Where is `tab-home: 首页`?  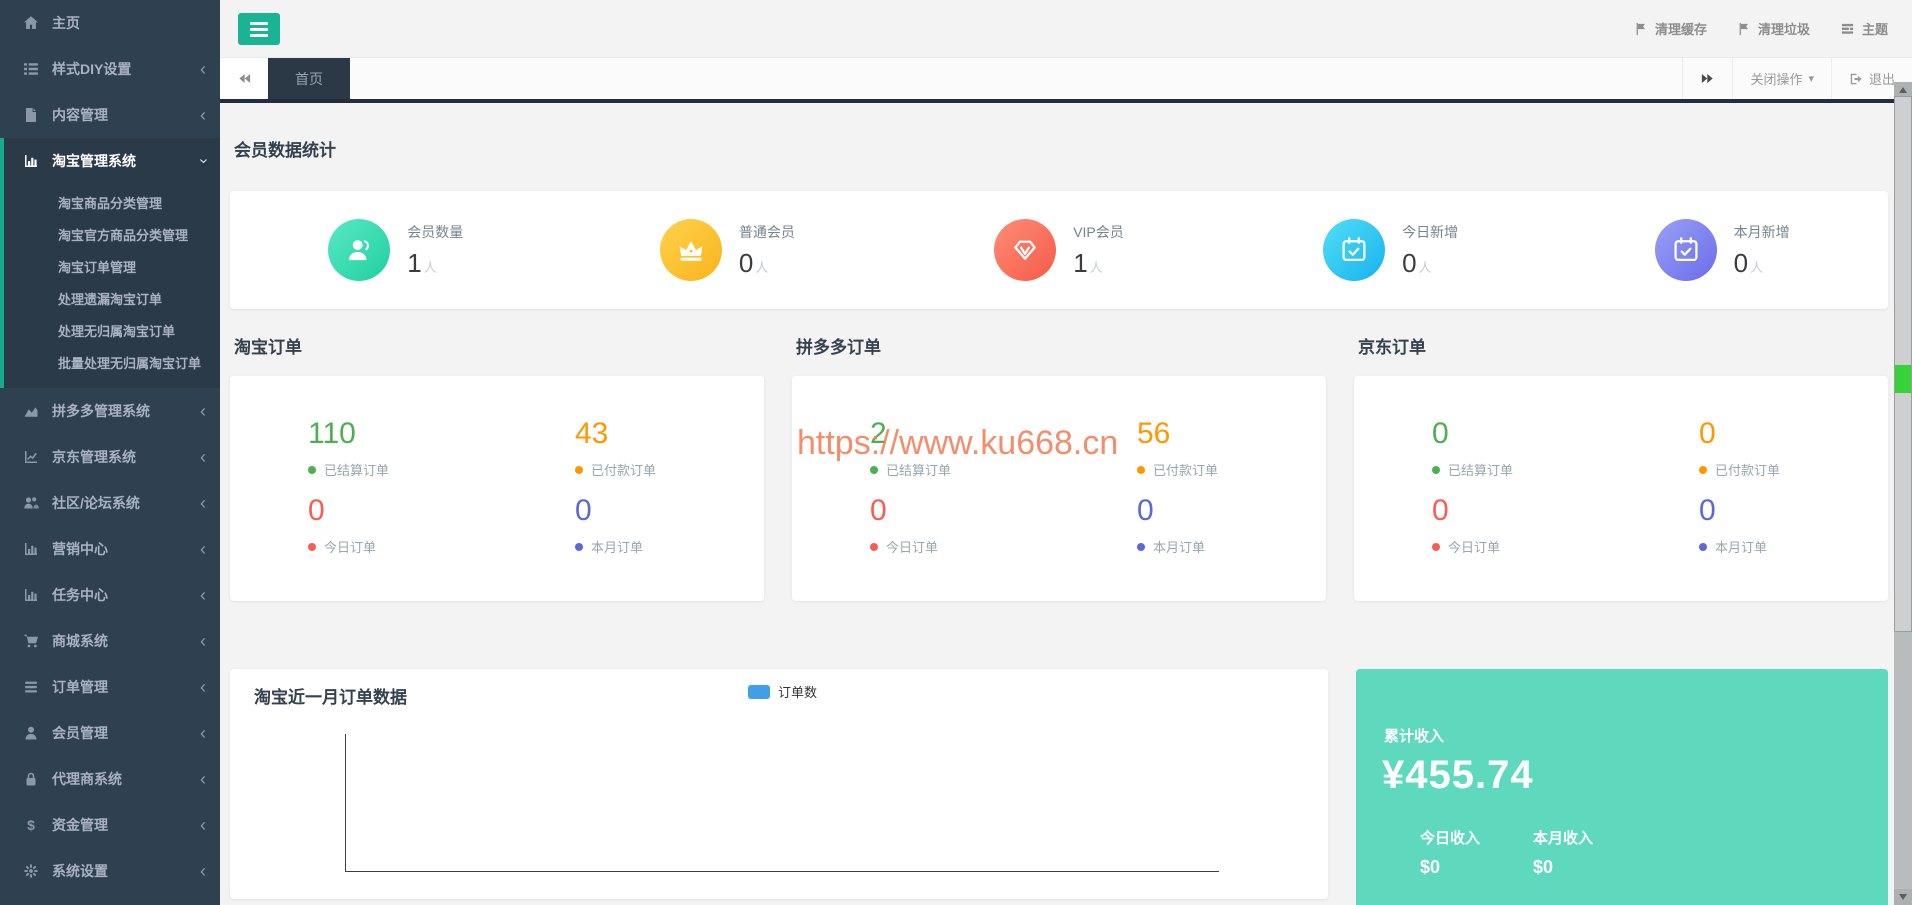
tab-home: 首页 is located at coordinates (309, 78).